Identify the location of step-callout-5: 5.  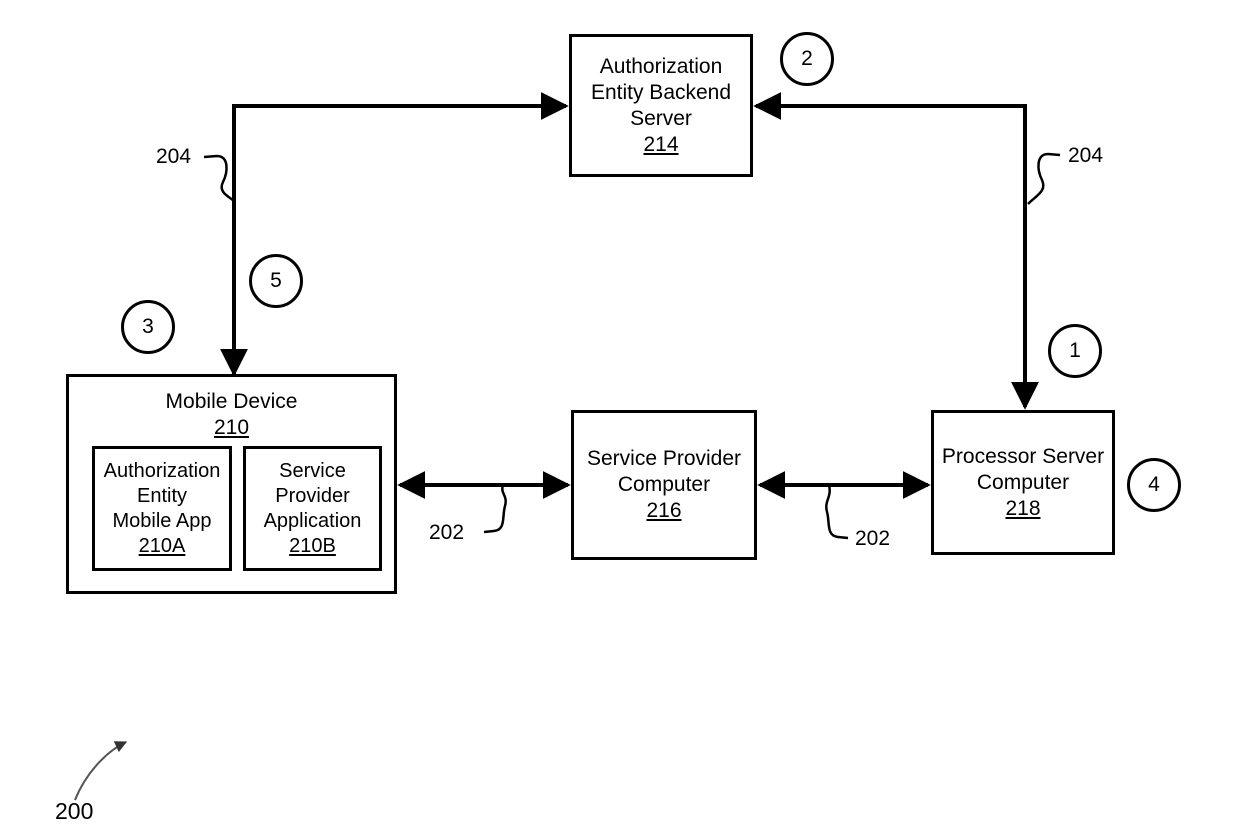
(276, 281).